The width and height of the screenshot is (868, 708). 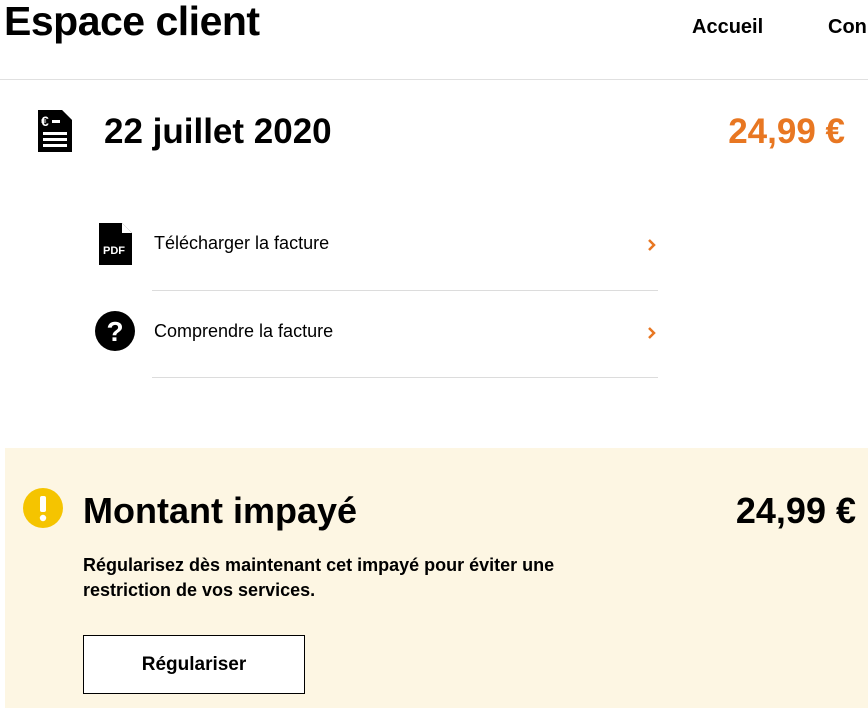 I want to click on invoice-date: 22 juillet 2020, so click(x=218, y=131).